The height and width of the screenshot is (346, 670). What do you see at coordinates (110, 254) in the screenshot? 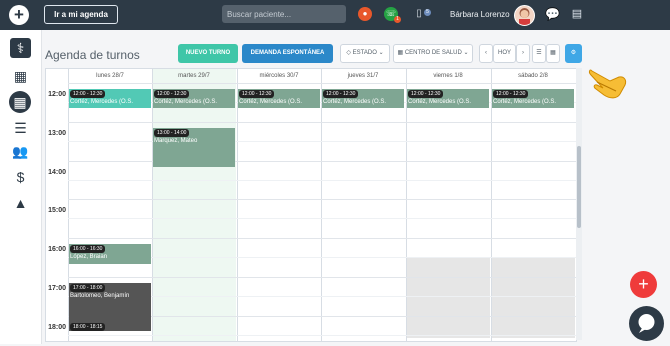
I see `calendar-event: 16:00 - 16:30 López, Braian` at bounding box center [110, 254].